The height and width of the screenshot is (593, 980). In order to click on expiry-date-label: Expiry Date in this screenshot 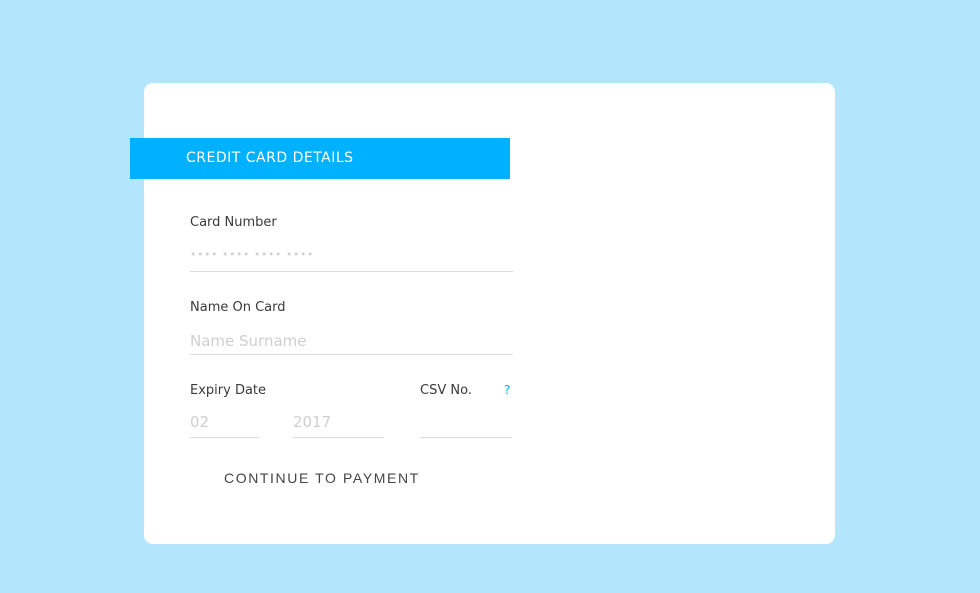, I will do `click(228, 390)`.